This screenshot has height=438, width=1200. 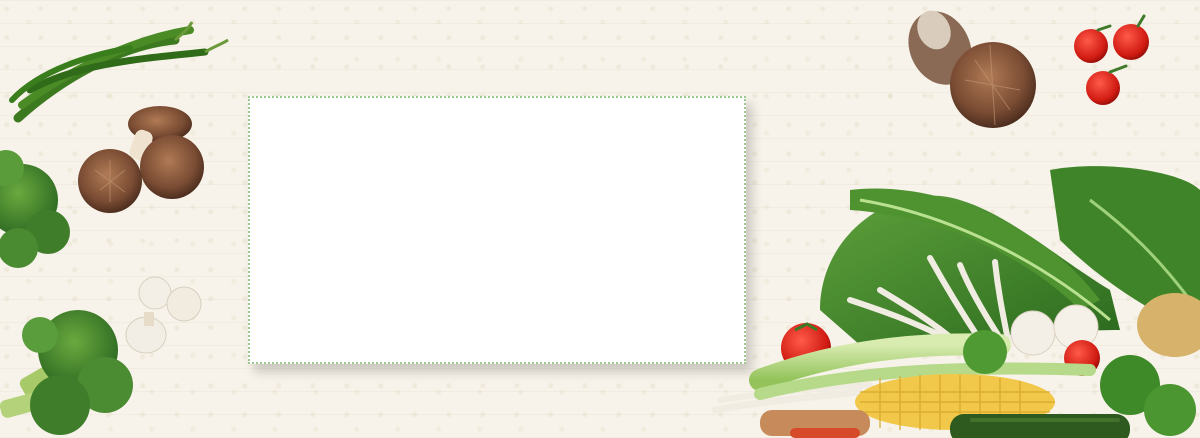 I want to click on cherry-tomato-icon, so click(x=1111, y=59).